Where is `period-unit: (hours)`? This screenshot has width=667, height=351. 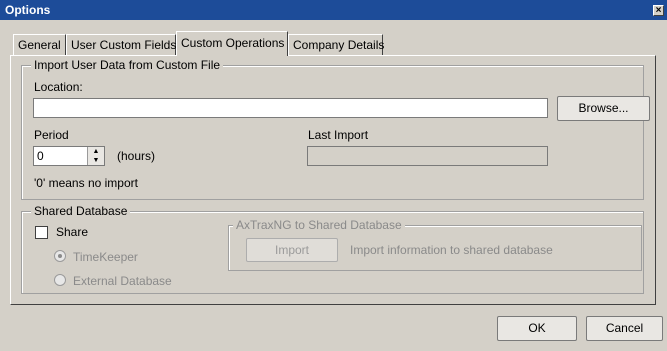 period-unit: (hours) is located at coordinates (136, 156).